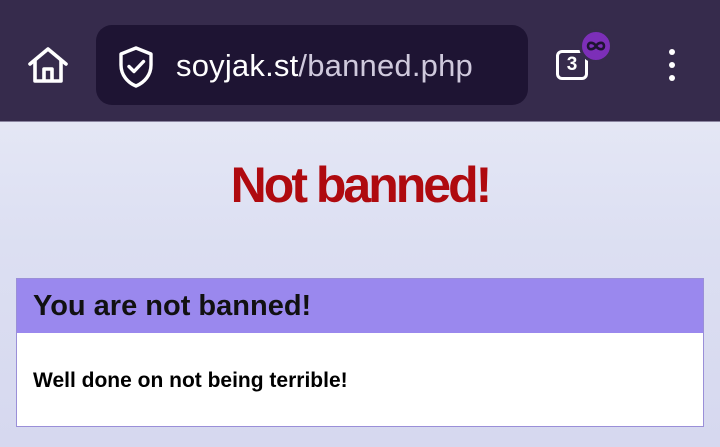 Image resolution: width=720 pixels, height=447 pixels. I want to click on address-bar: soyjak.st/banned.php, so click(312, 65).